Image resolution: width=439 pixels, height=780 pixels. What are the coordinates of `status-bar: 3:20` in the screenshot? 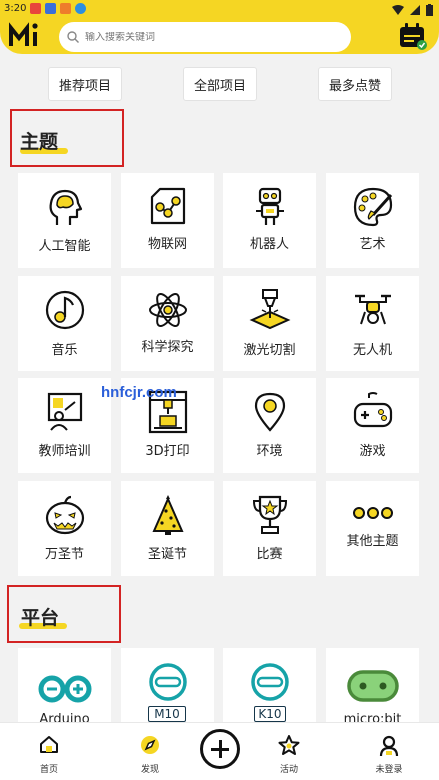 It's located at (219, 10).